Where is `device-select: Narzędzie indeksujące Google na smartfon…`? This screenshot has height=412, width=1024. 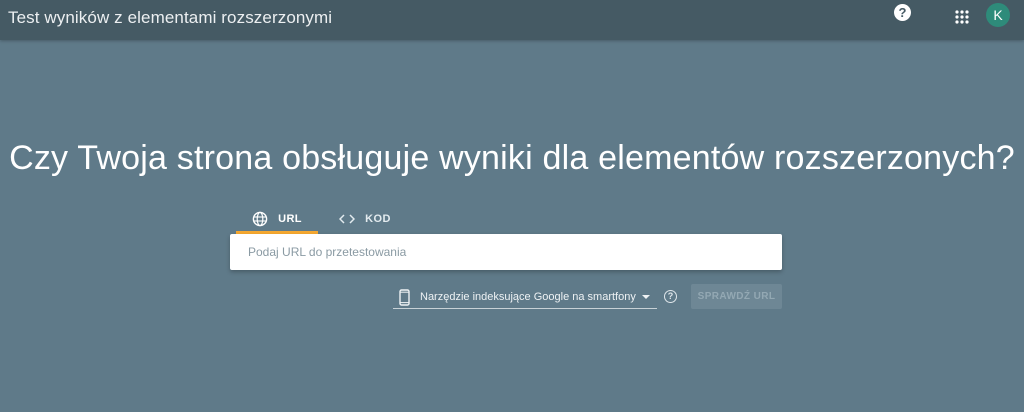
device-select: Narzędzie indeksujące Google na smartfon… is located at coordinates (525, 297).